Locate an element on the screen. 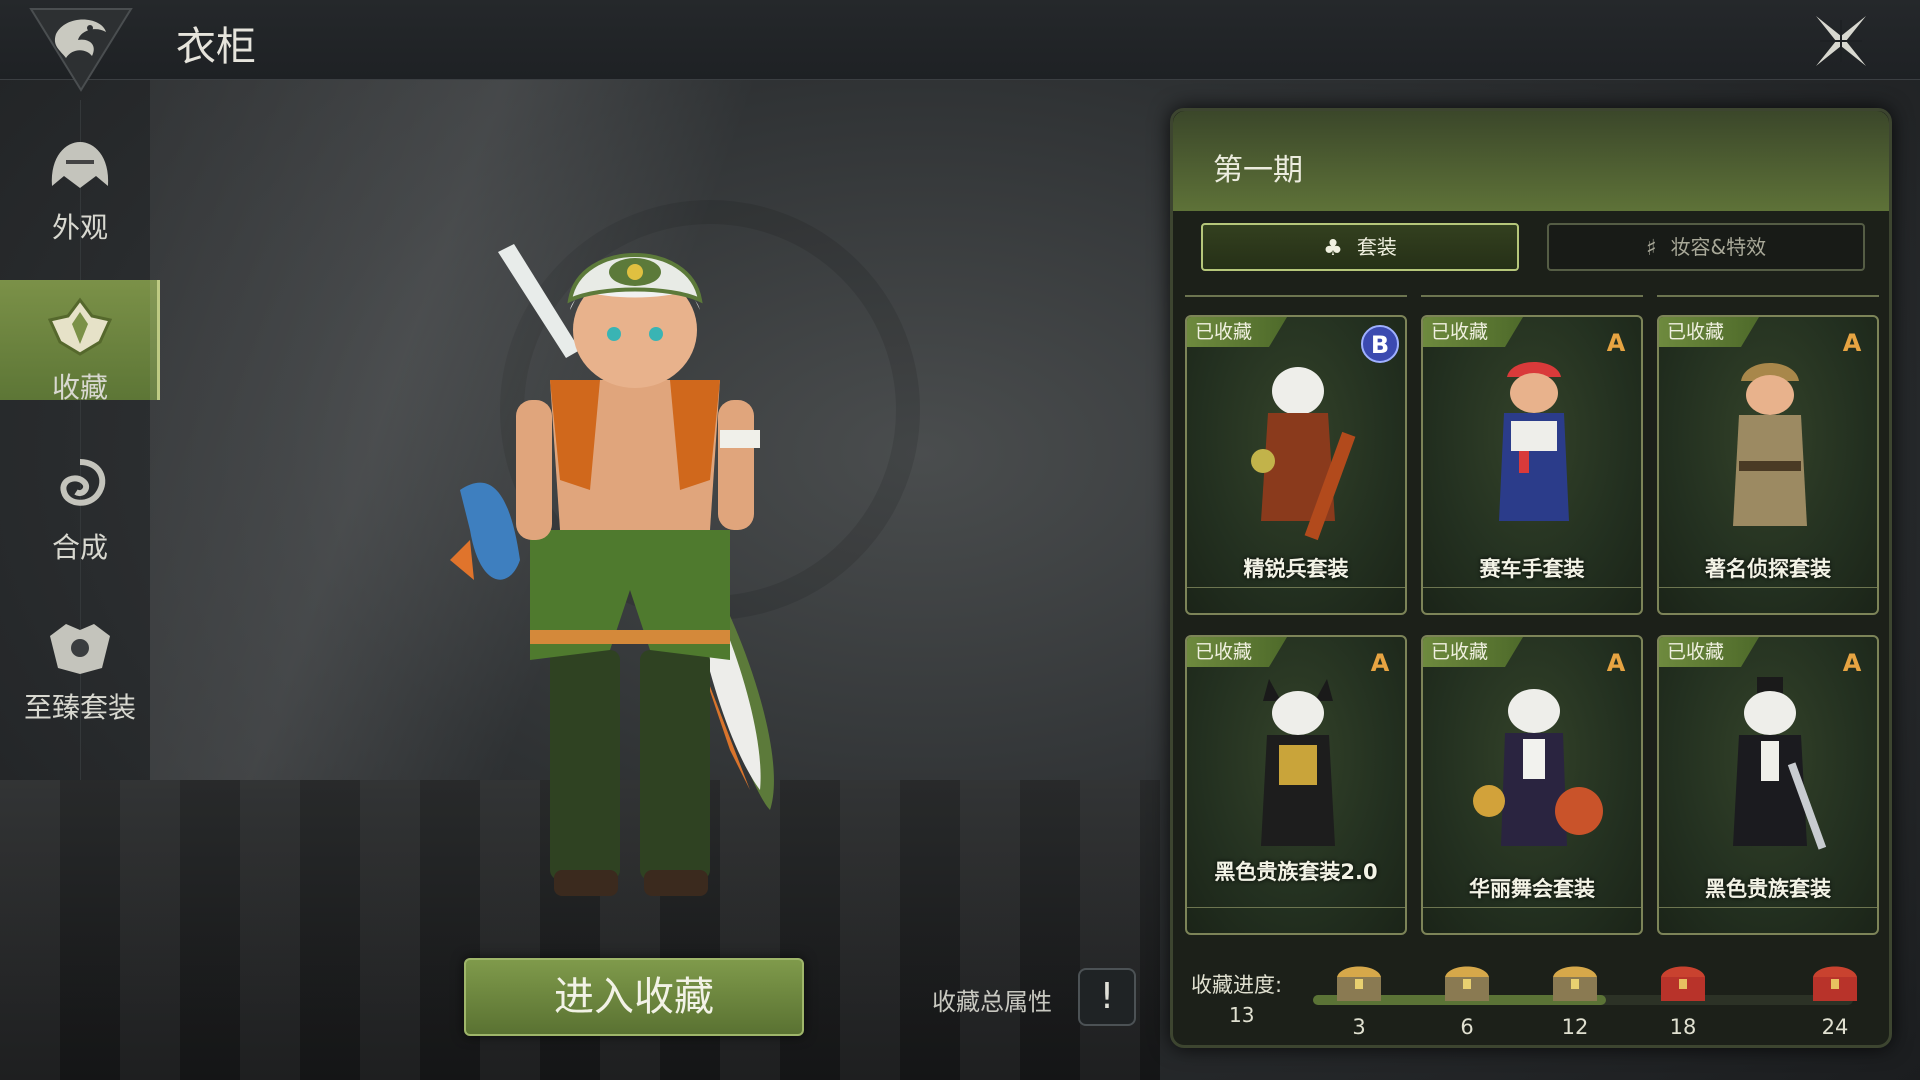  outfit-name: 黑色贵族套装 is located at coordinates (1768, 889).